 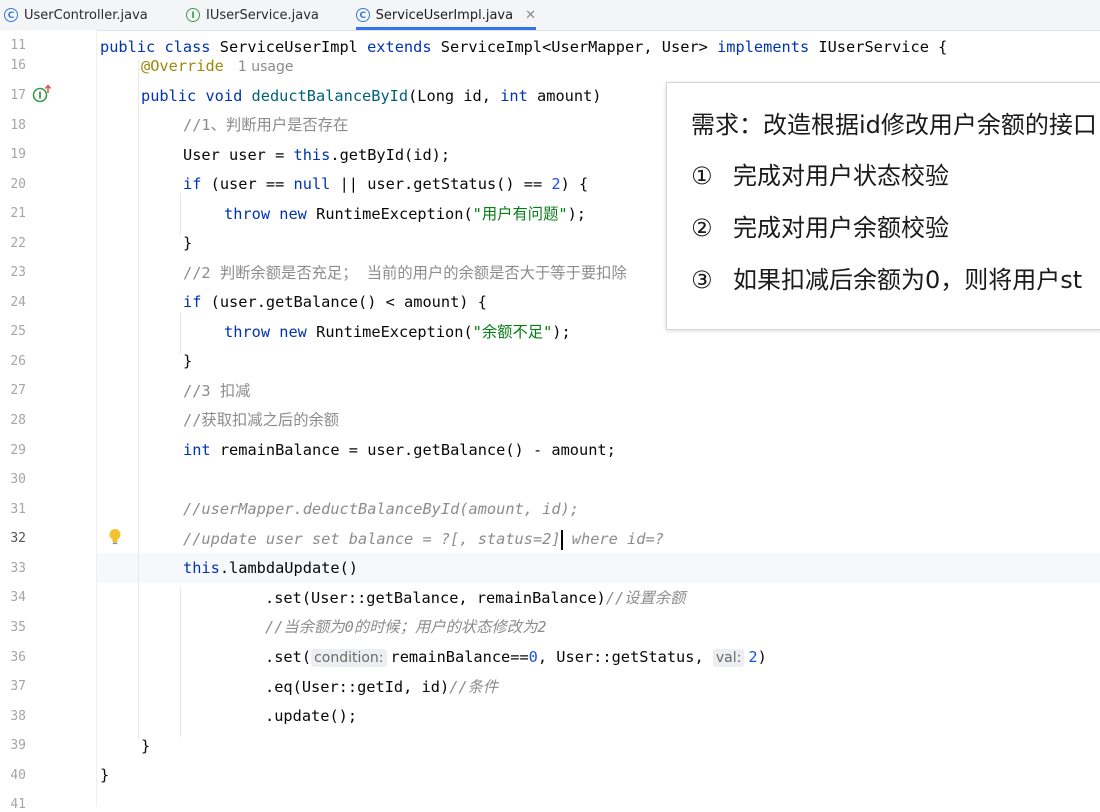 What do you see at coordinates (317, 155) in the screenshot?
I see `code-line-19: User user = this.getById(id);` at bounding box center [317, 155].